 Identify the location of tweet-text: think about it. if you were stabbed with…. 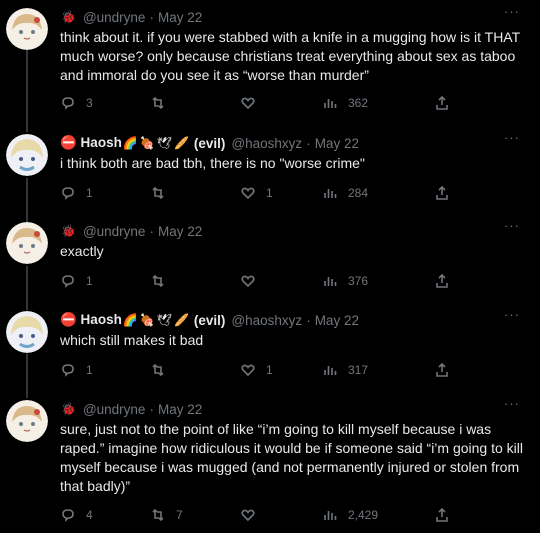
(290, 56).